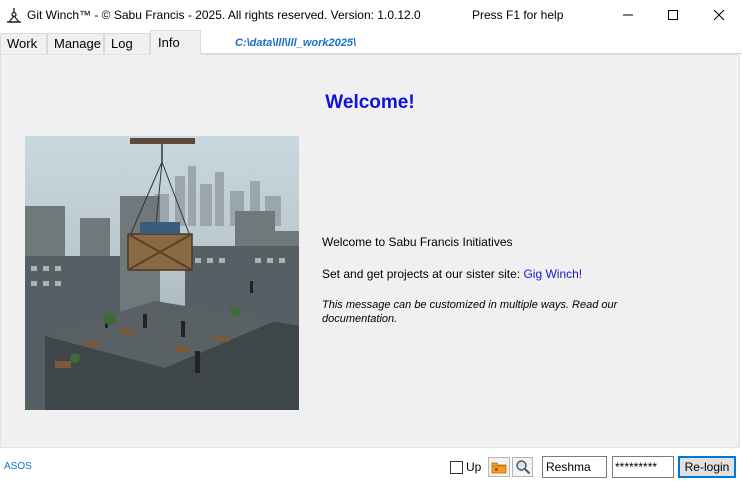 Image resolution: width=742 pixels, height=485 pixels. What do you see at coordinates (518, 15) in the screenshot?
I see `help-hint: Press F1 for help` at bounding box center [518, 15].